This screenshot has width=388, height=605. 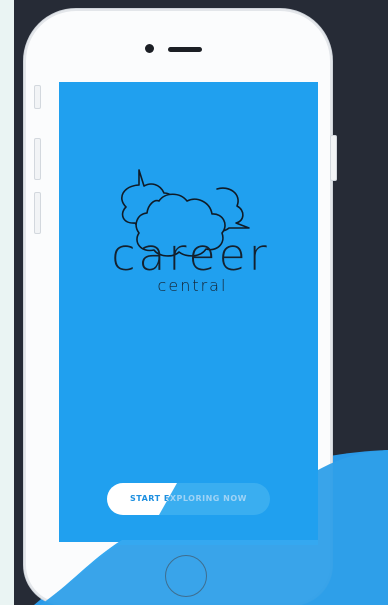 What do you see at coordinates (185, 49) in the screenshot?
I see `speaker-icon` at bounding box center [185, 49].